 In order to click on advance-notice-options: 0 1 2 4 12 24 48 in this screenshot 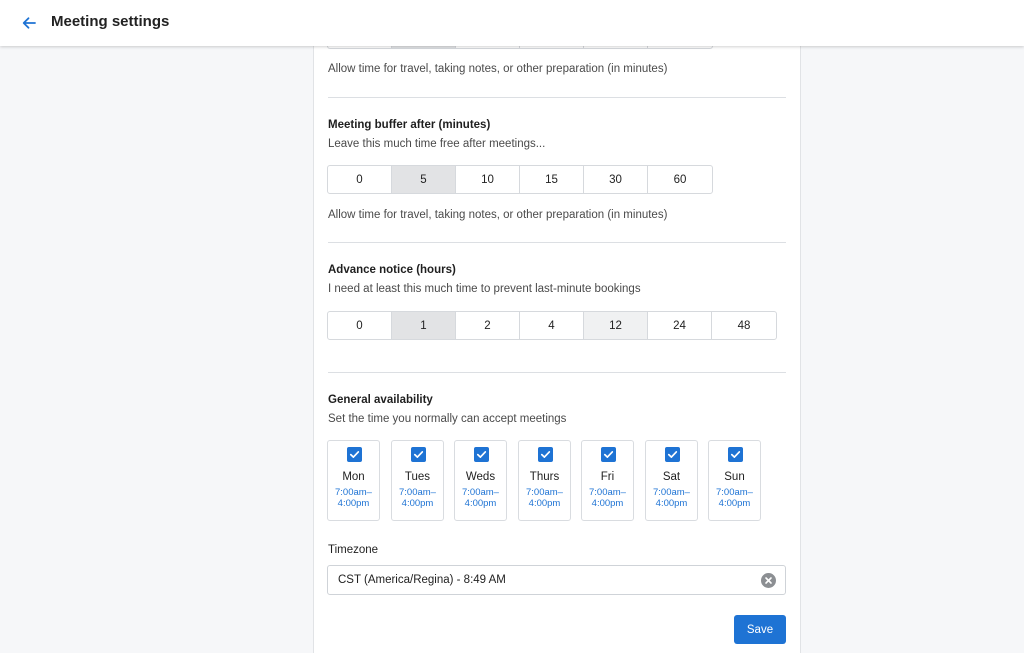, I will do `click(552, 325)`.